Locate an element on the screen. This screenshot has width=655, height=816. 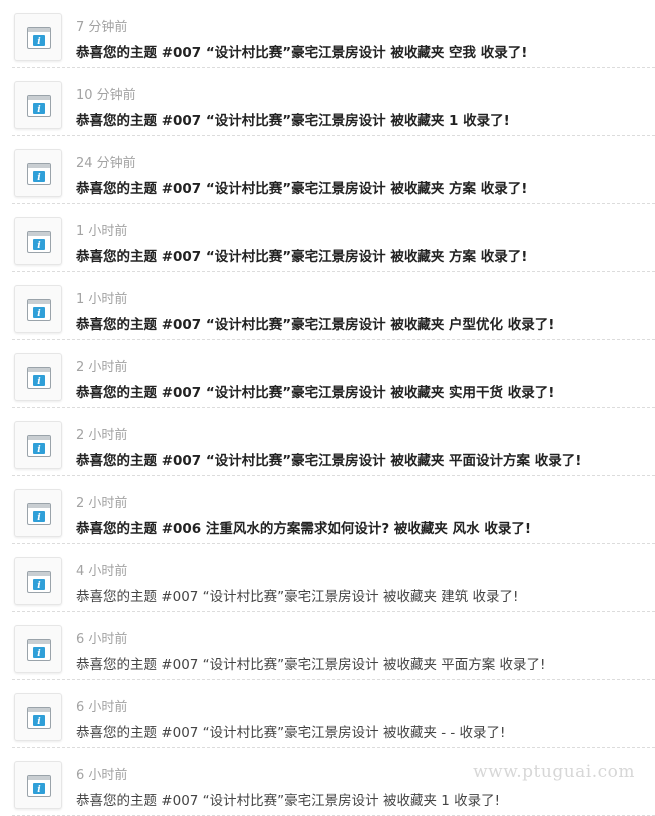
notification-message: 恭喜您的主题 #006 注重风水的方案需求如何设计? 被收藏夹 风水 收录了! is located at coordinates (303, 529).